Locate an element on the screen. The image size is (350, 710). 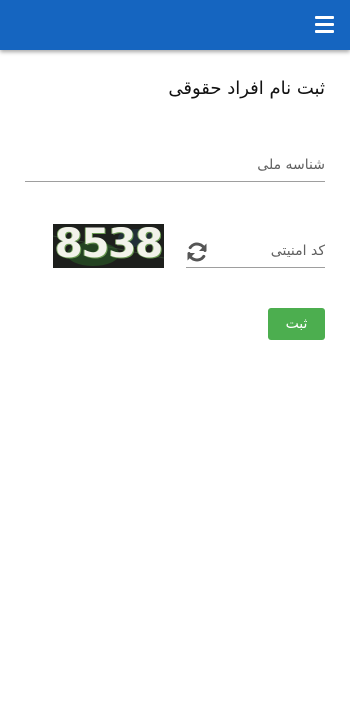
national-id-field is located at coordinates (175, 168).